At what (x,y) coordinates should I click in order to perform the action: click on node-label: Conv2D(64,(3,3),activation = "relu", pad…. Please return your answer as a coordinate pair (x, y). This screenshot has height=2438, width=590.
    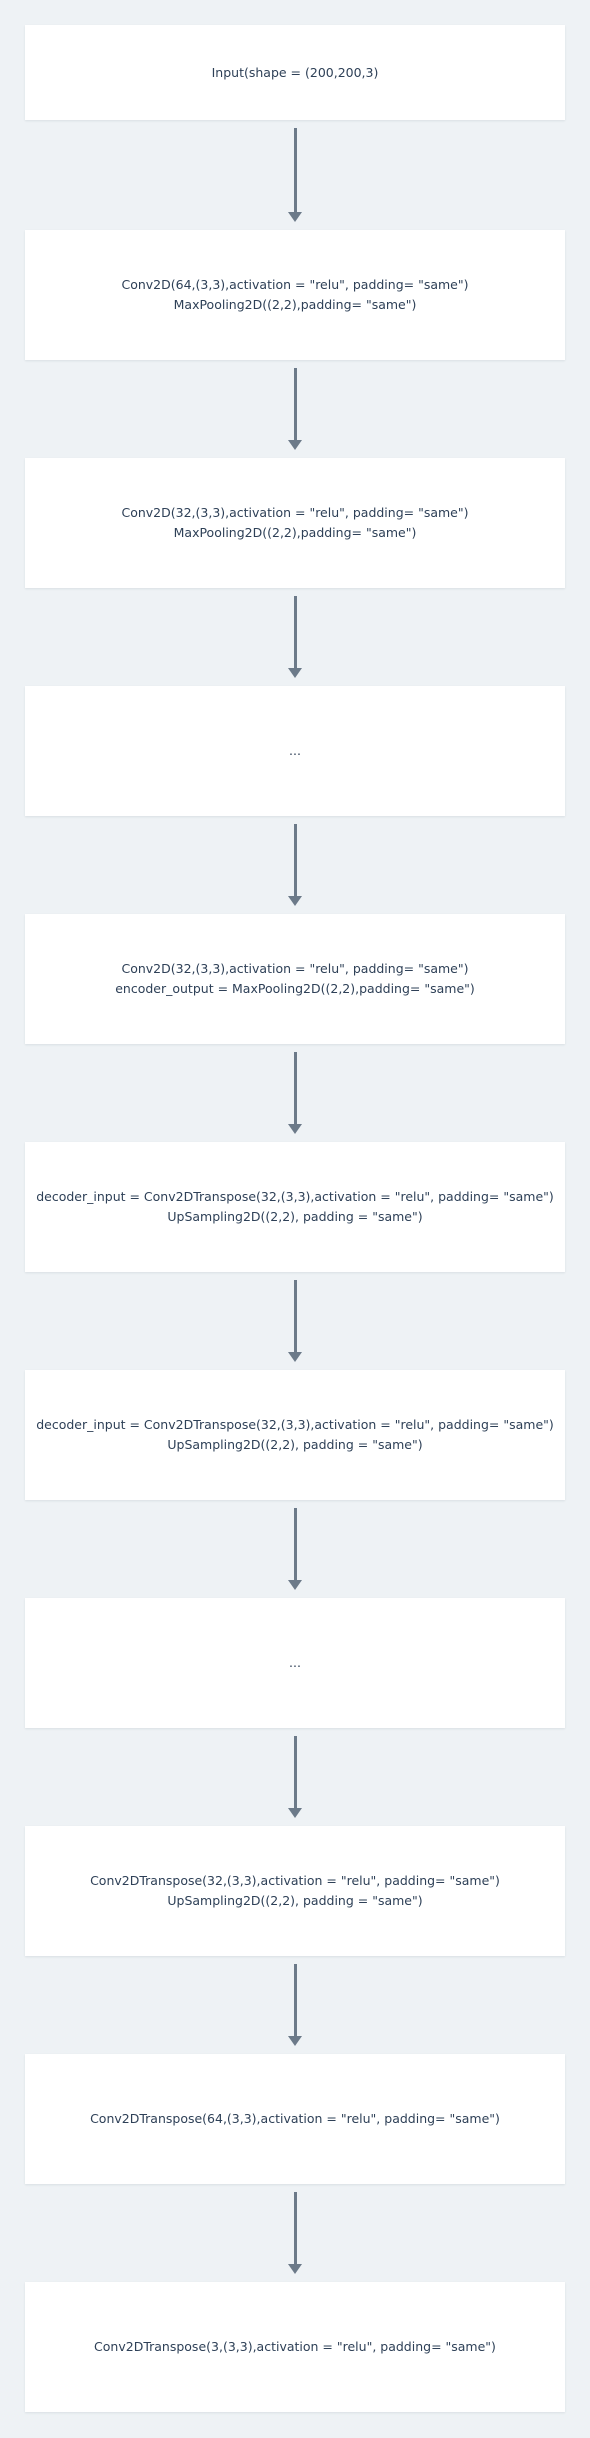
    Looking at the image, I should click on (295, 284).